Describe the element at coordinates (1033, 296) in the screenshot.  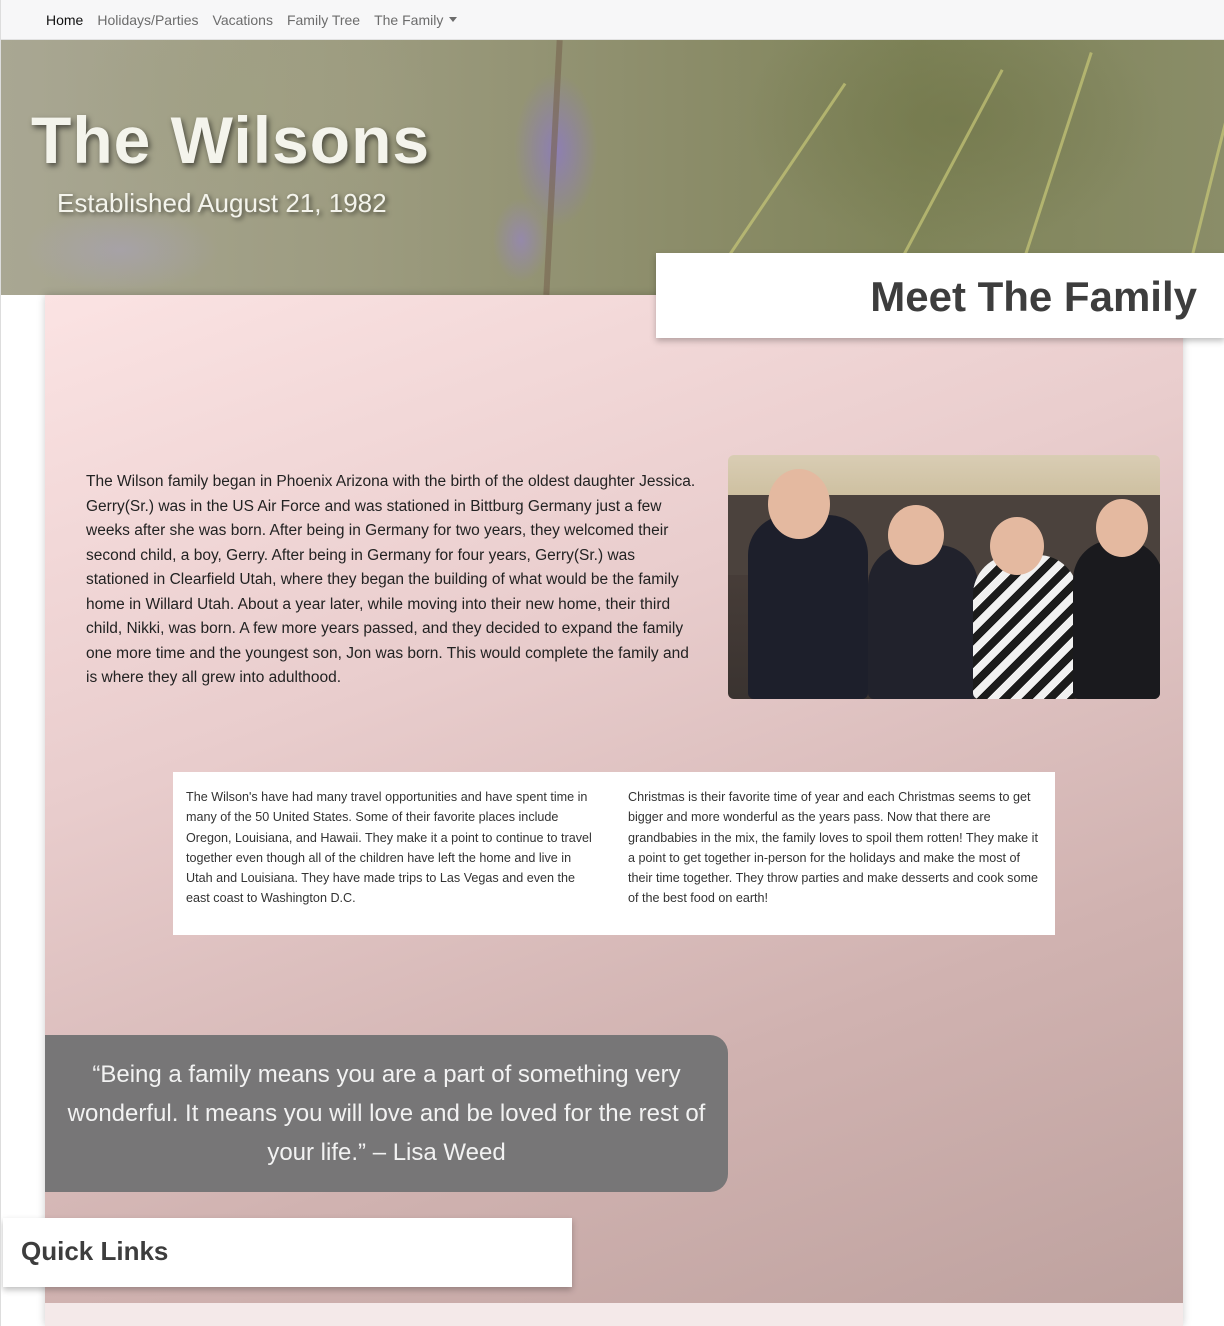
I see `meet-the-family-heading: Meet The Family` at that location.